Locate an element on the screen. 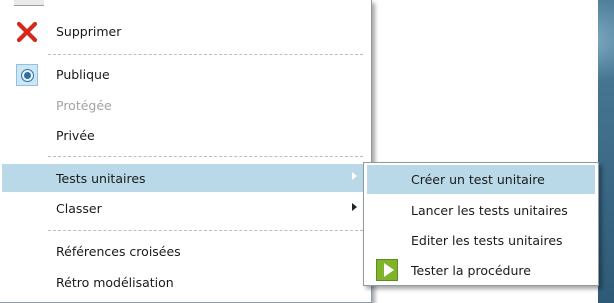  menu-item-label: Supprimer is located at coordinates (89, 31).